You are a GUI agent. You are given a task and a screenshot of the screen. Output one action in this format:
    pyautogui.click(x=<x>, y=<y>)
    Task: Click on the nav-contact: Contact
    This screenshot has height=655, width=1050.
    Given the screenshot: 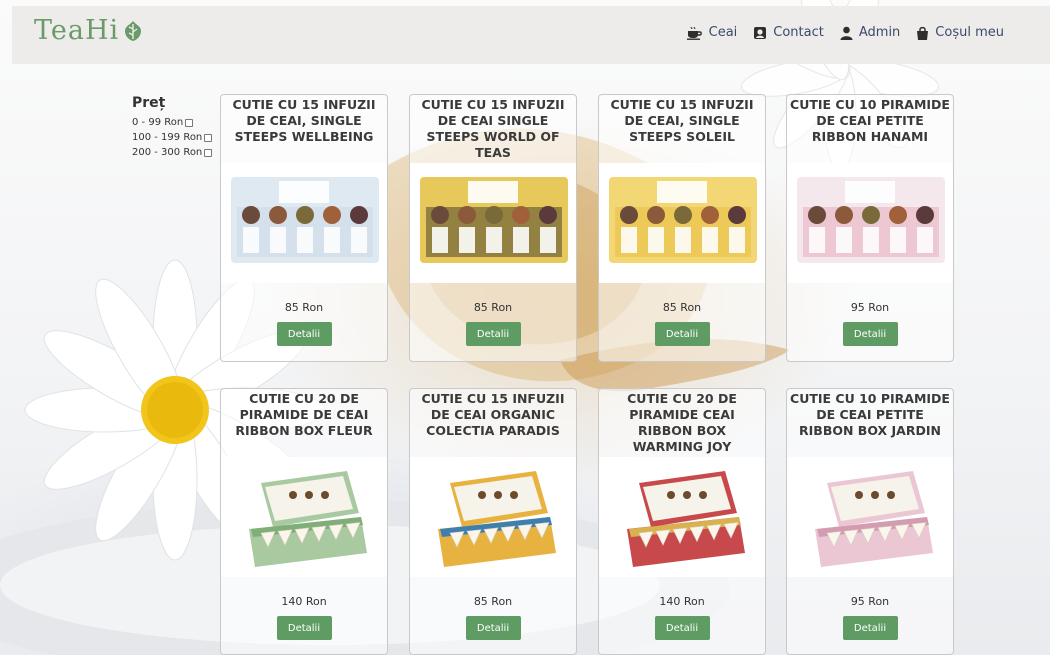 What is the action you would take?
    pyautogui.click(x=788, y=32)
    